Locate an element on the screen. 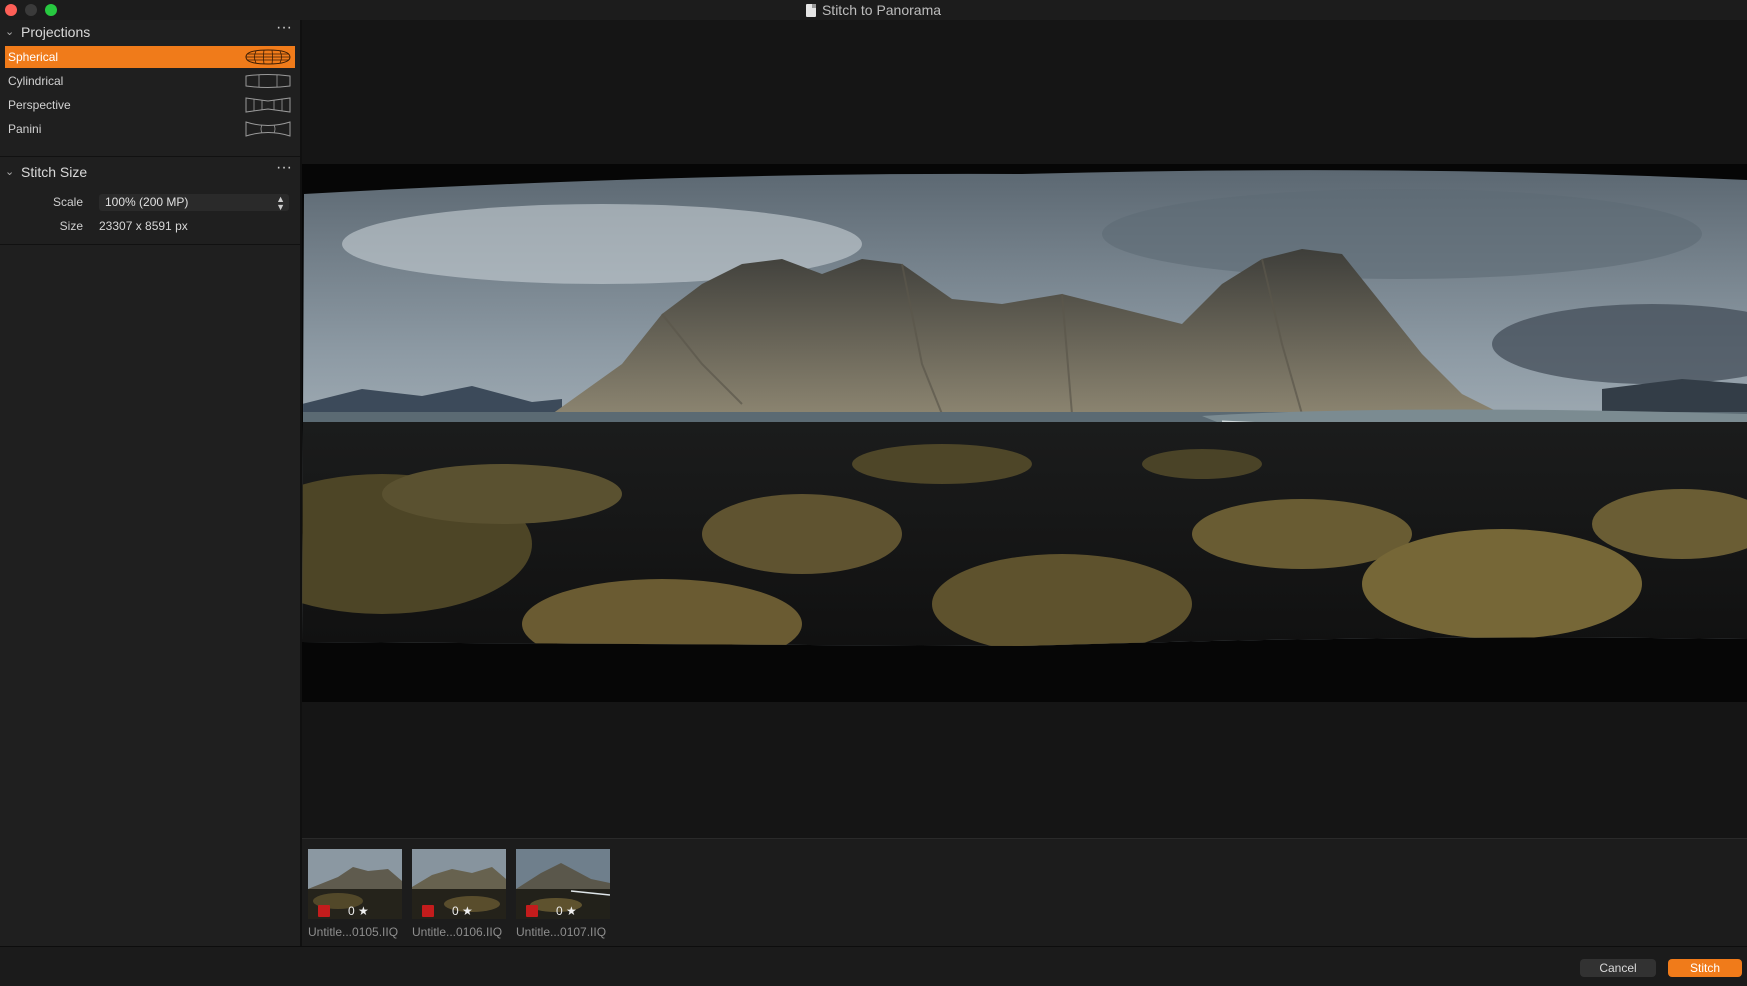 The image size is (1747, 986). stitch-size-panel-title: Stitch Size is located at coordinates (54, 172).